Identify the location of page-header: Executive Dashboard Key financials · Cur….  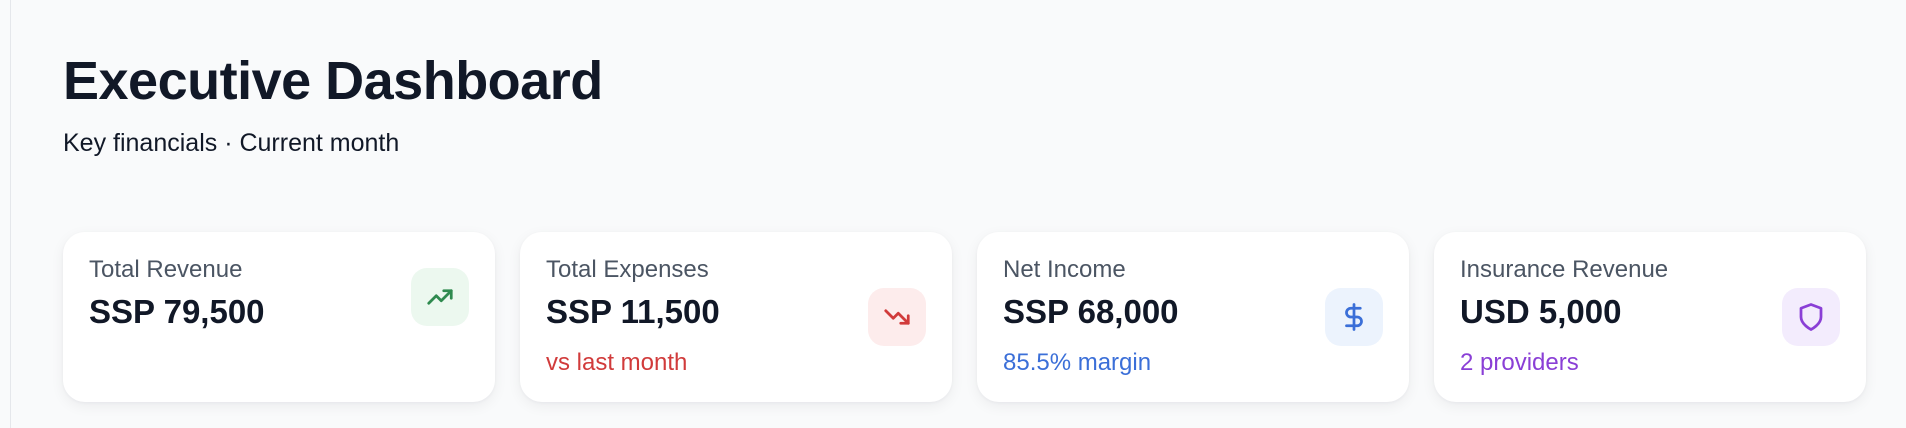
(333, 104).